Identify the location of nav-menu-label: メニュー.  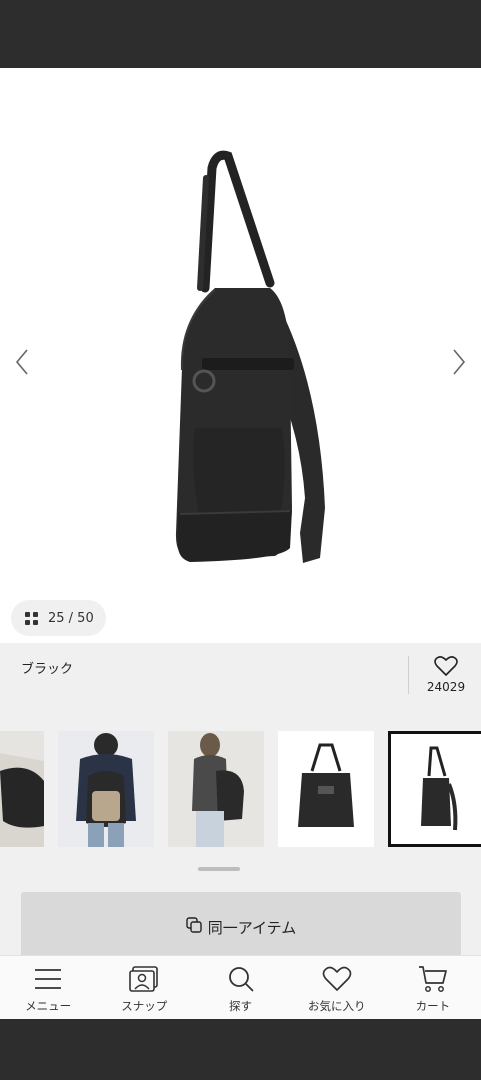
(48, 1006).